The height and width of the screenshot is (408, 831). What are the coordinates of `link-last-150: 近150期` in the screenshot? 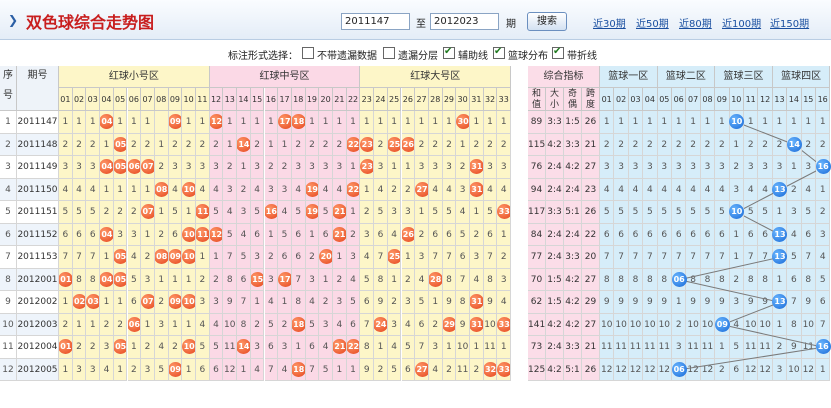 It's located at (789, 22).